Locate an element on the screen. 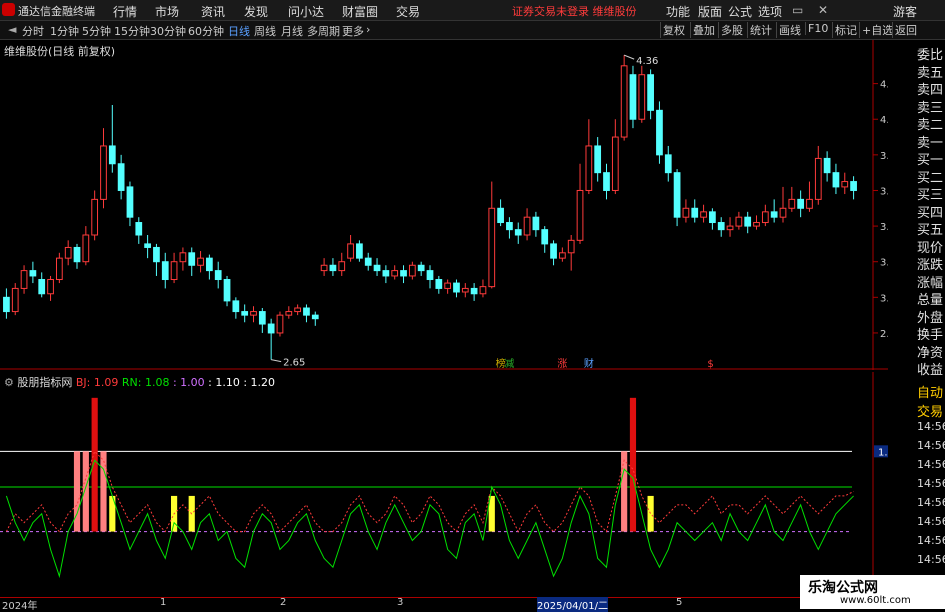 This screenshot has height=612, width=945. guest-label: 游客 is located at coordinates (905, 11).